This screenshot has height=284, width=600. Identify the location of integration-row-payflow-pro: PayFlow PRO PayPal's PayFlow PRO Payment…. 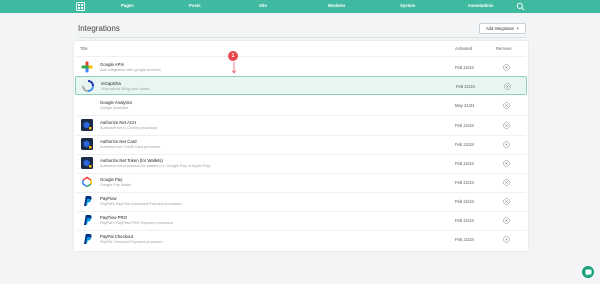
(301, 220).